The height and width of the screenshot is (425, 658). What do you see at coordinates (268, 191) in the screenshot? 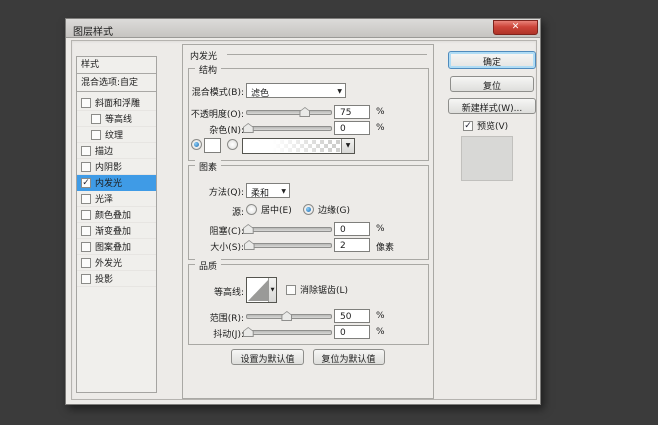
I see `technique-select: 柔和 ▼` at bounding box center [268, 191].